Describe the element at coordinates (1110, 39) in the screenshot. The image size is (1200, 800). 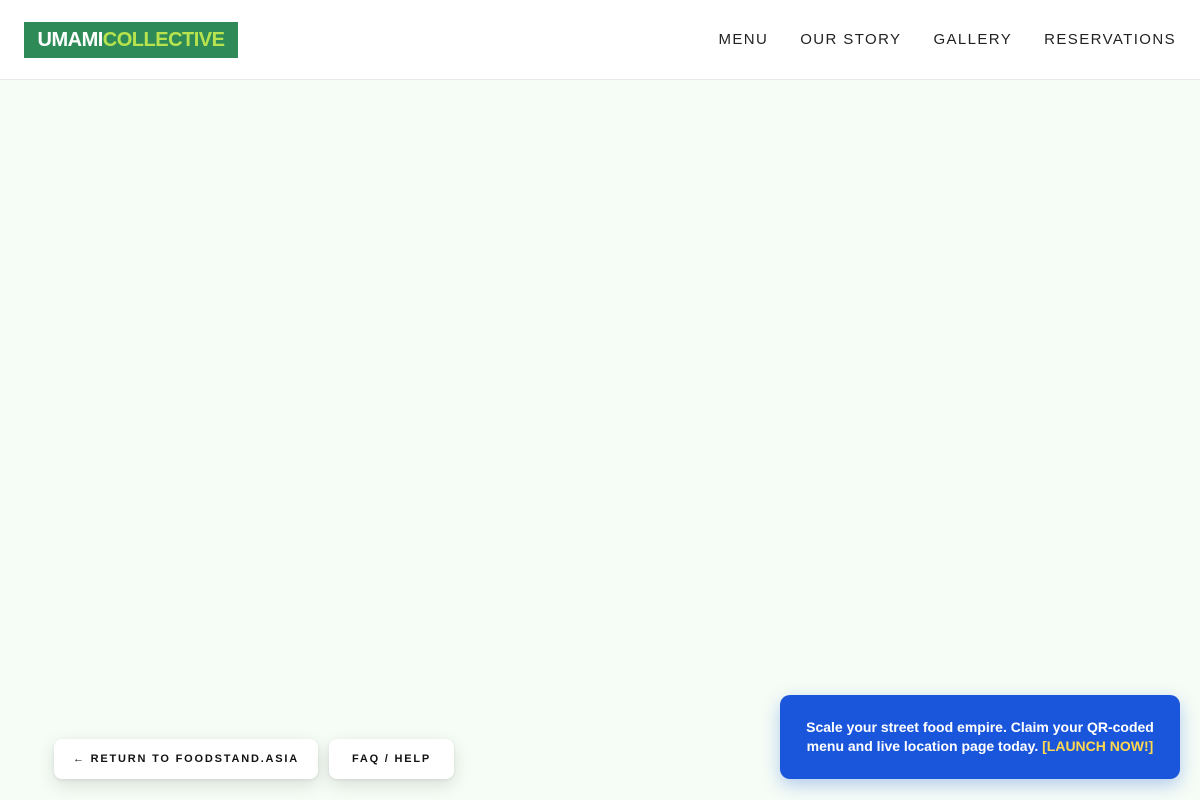
I see `nav-link-reservations: RESERVATIONS` at that location.